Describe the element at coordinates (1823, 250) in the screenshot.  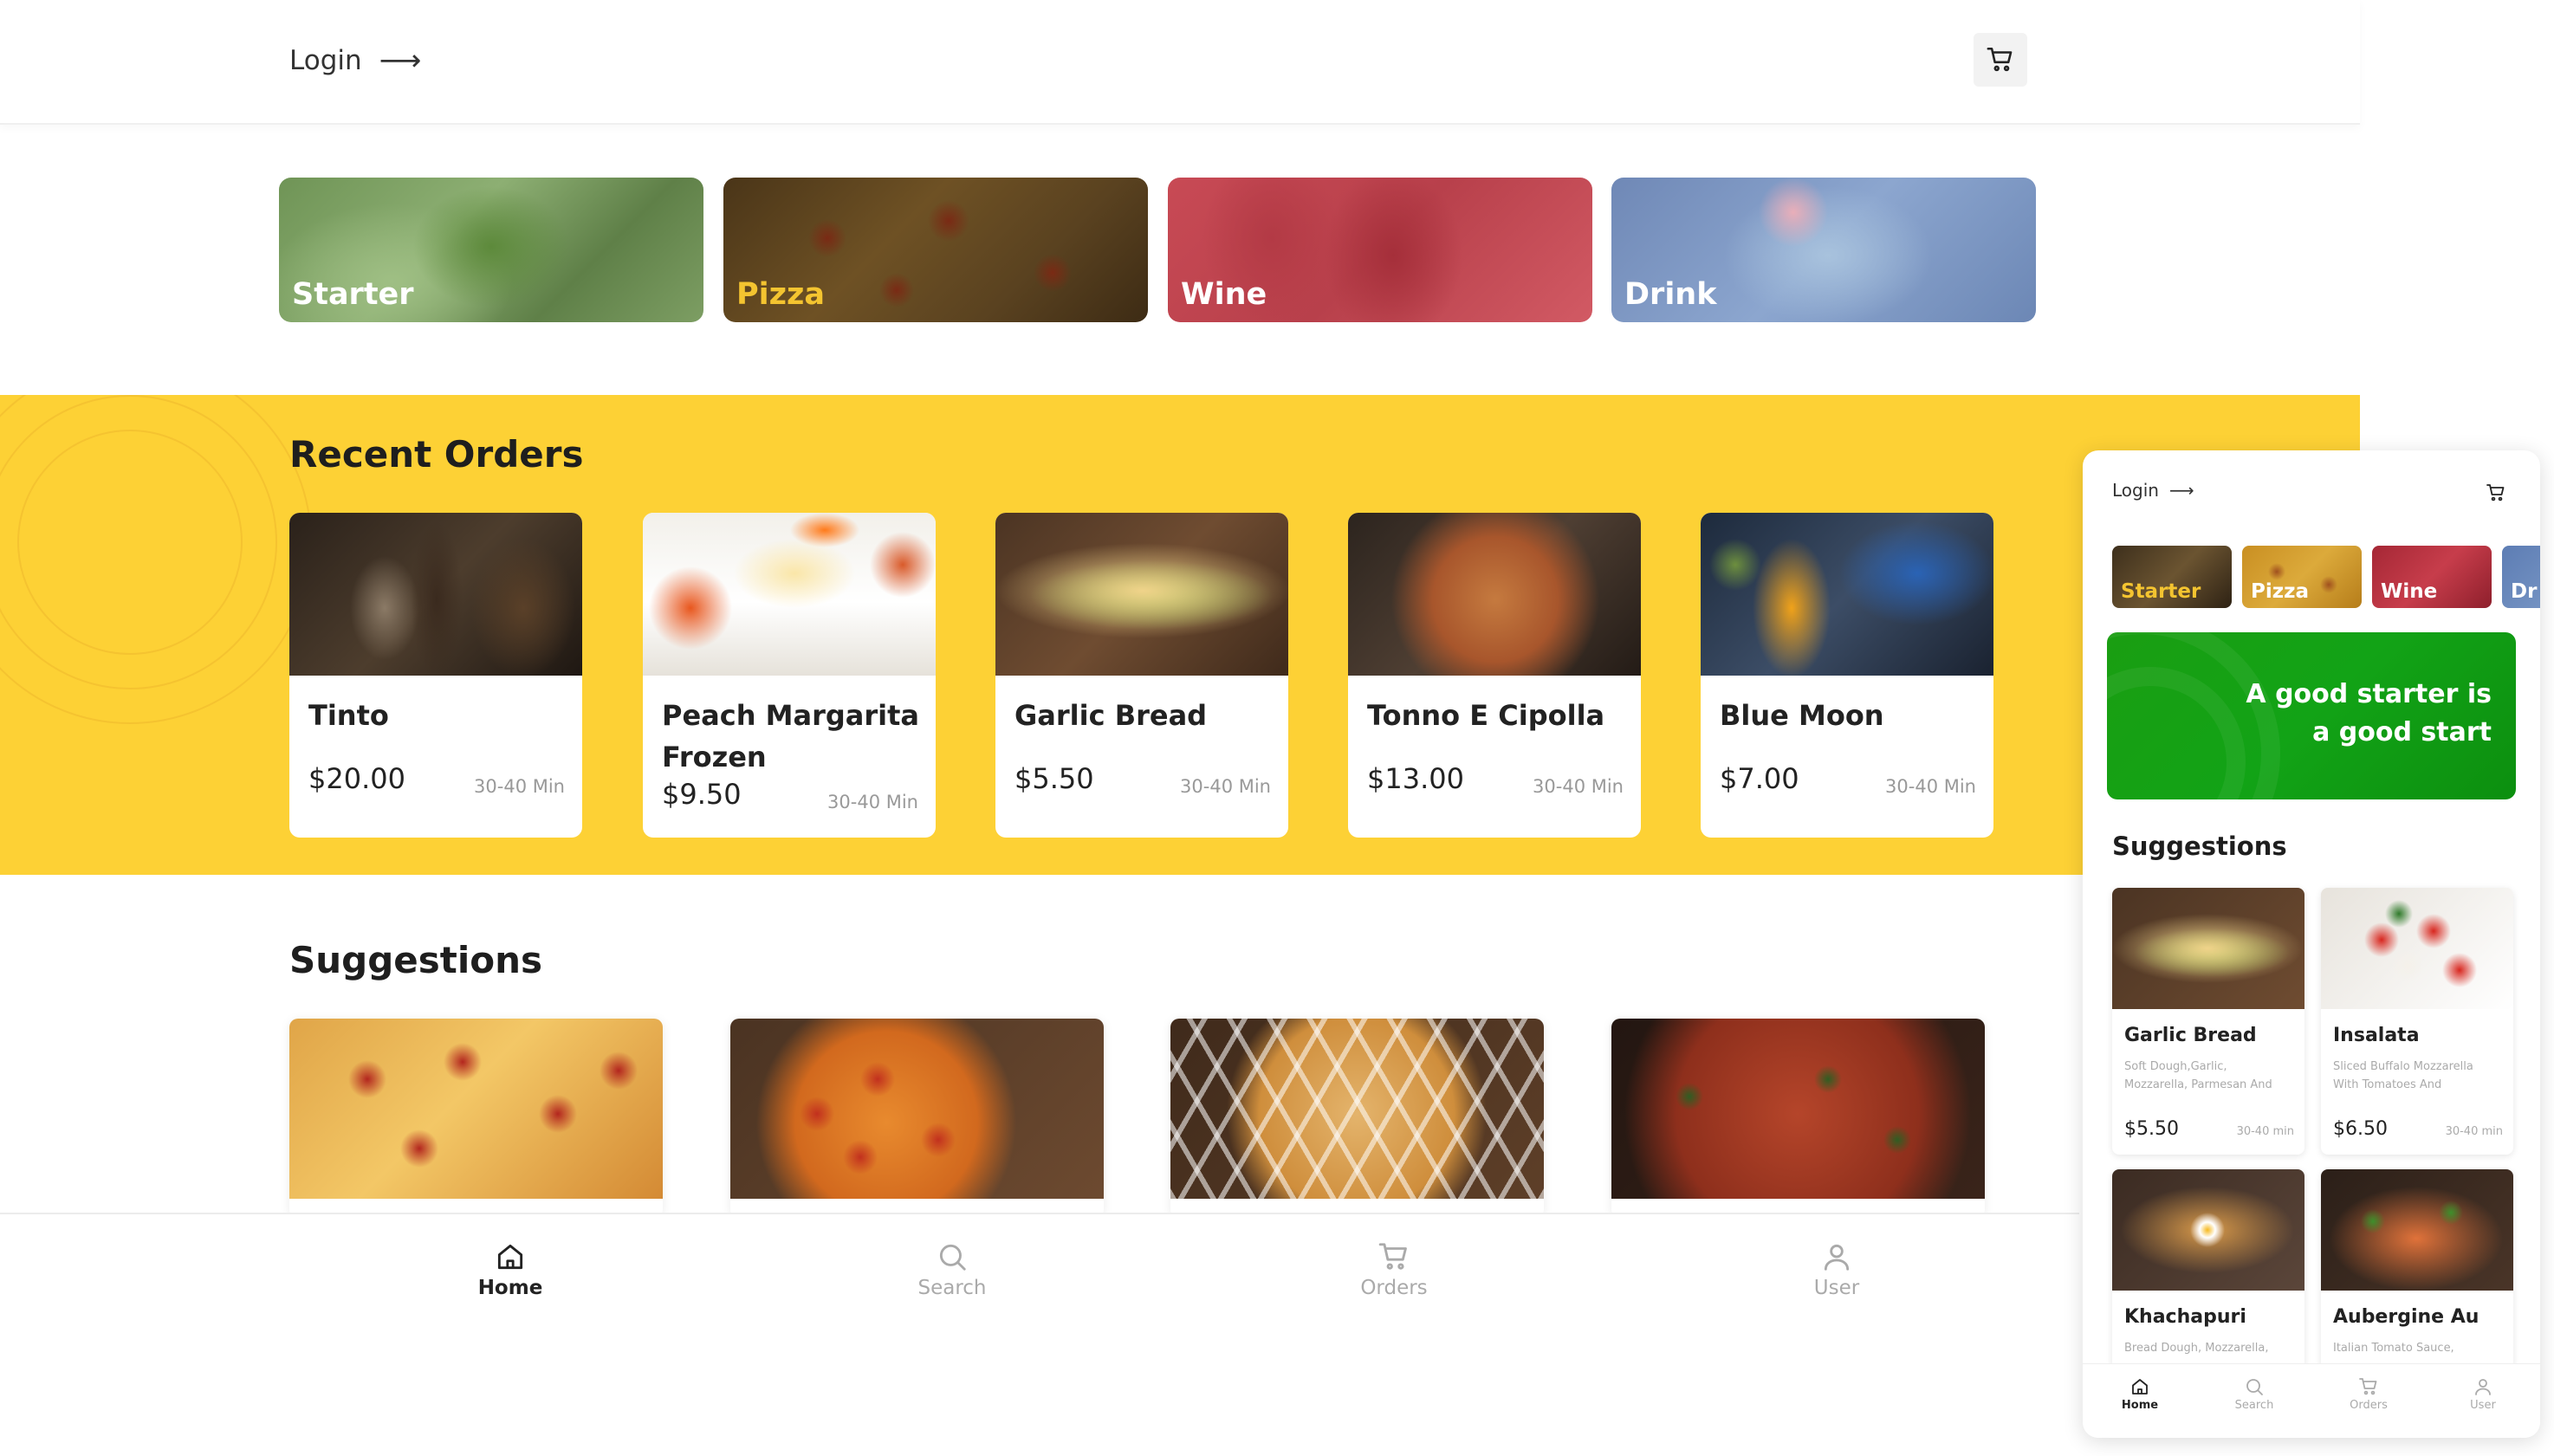
I see `category-drink: Drink` at that location.